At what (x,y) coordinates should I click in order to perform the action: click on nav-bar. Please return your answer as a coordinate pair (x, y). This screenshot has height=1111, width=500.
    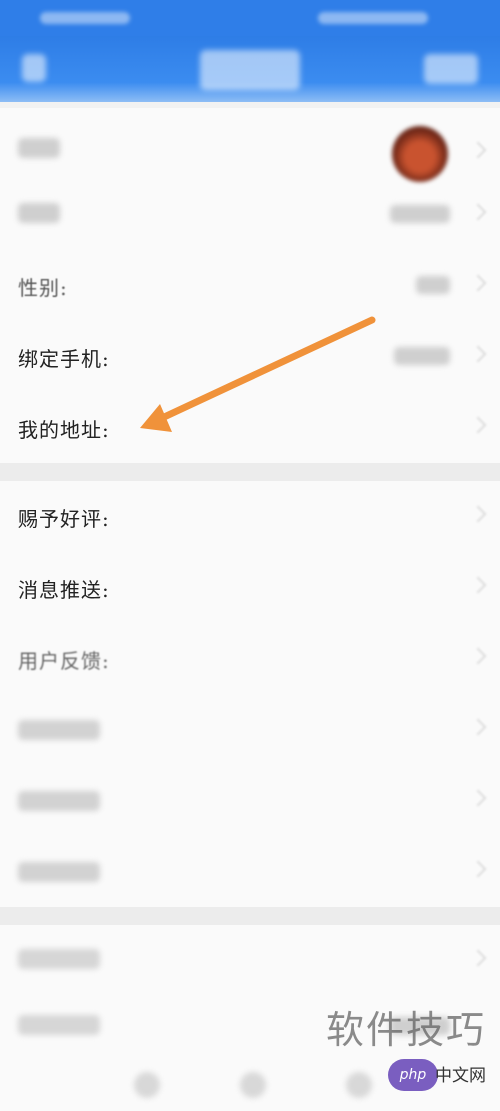
    Looking at the image, I should click on (250, 69).